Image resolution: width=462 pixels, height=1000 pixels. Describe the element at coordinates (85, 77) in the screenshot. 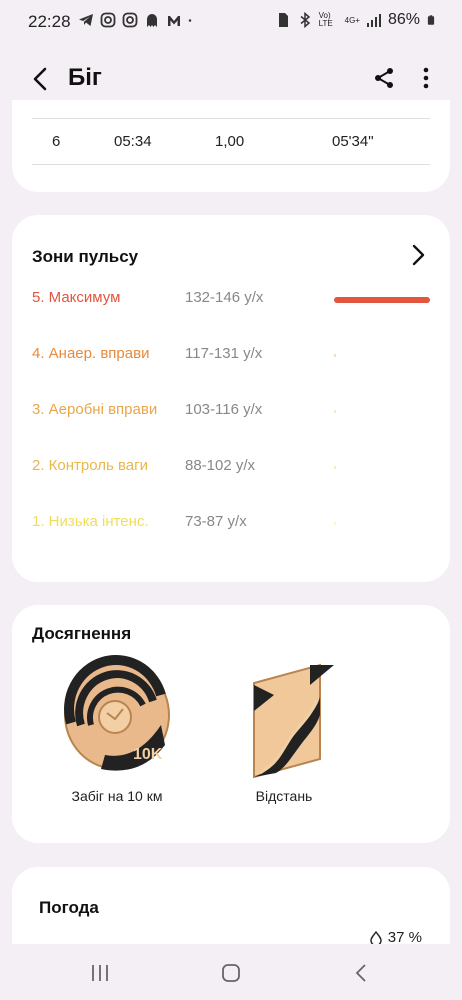

I see `page-title: Біг` at that location.